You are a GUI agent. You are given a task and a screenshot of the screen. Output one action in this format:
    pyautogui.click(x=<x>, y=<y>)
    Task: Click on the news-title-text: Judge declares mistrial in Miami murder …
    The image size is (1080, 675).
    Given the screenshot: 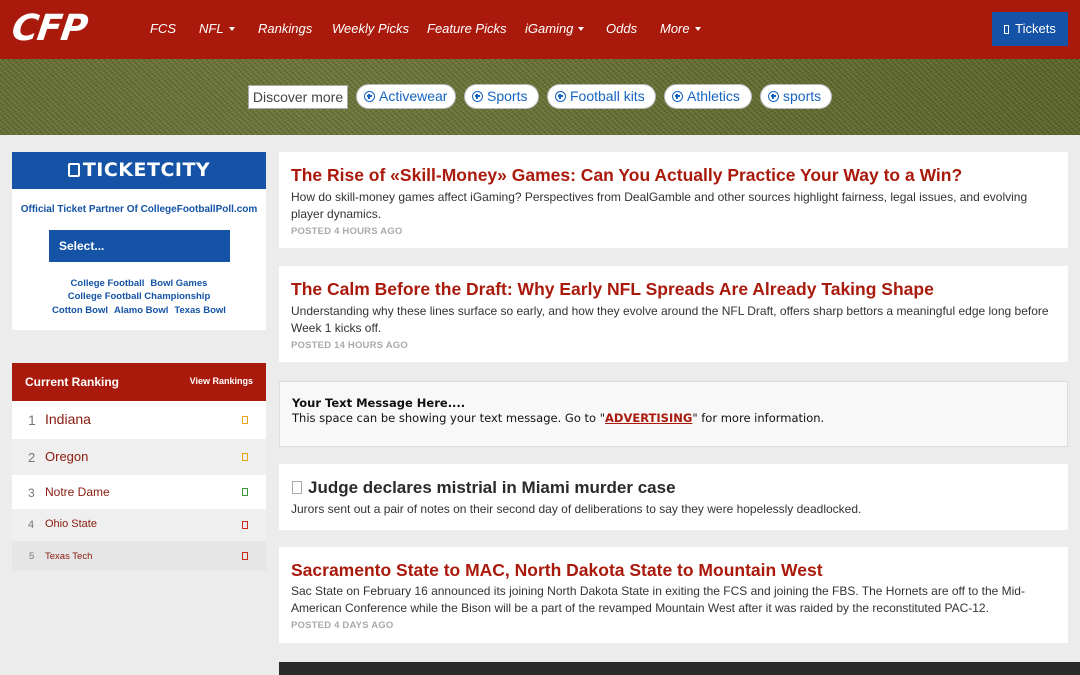 What is the action you would take?
    pyautogui.click(x=492, y=487)
    